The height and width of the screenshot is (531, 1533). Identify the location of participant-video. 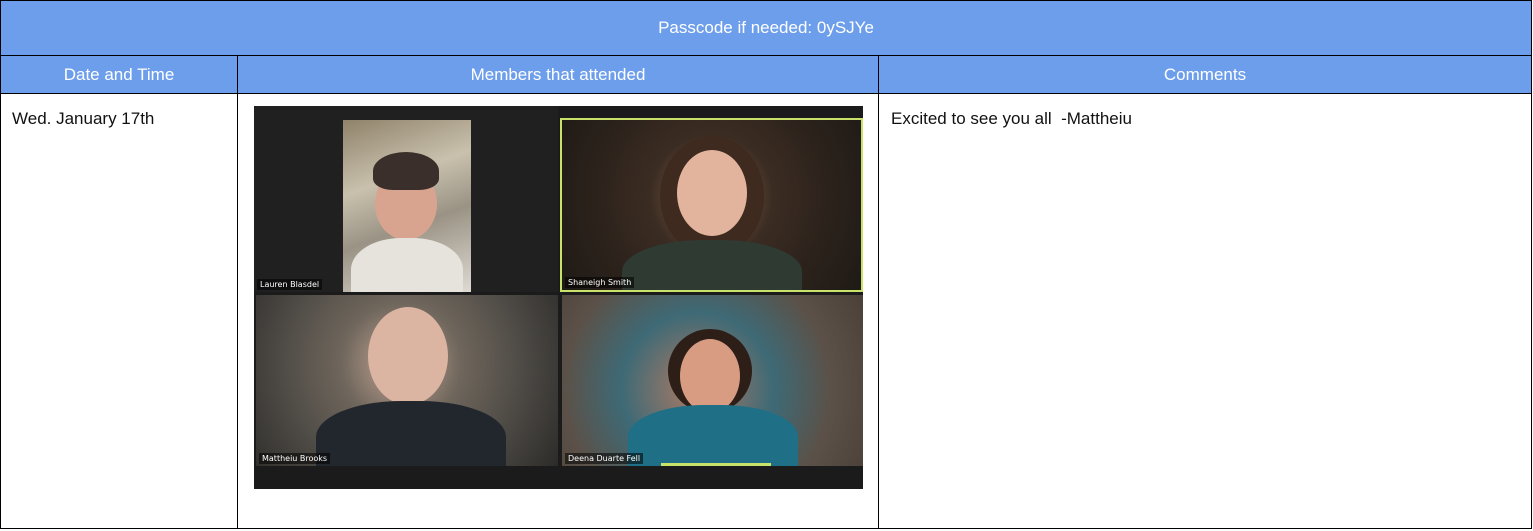
(407, 206).